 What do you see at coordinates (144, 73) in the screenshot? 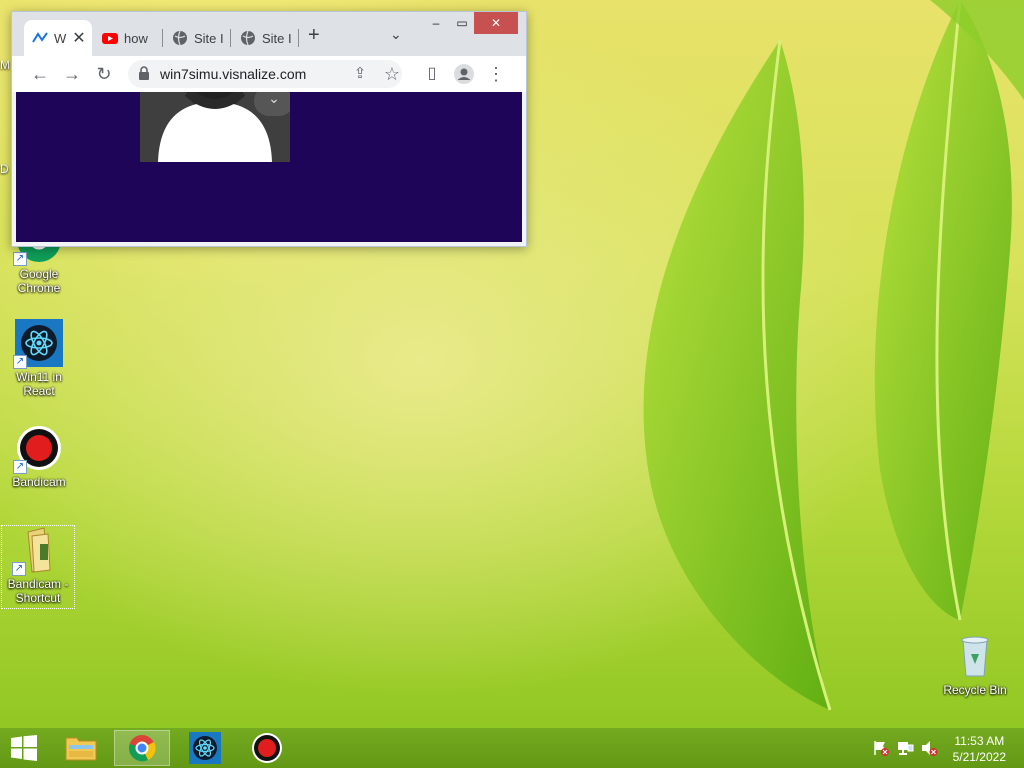
I see `lock-icon` at bounding box center [144, 73].